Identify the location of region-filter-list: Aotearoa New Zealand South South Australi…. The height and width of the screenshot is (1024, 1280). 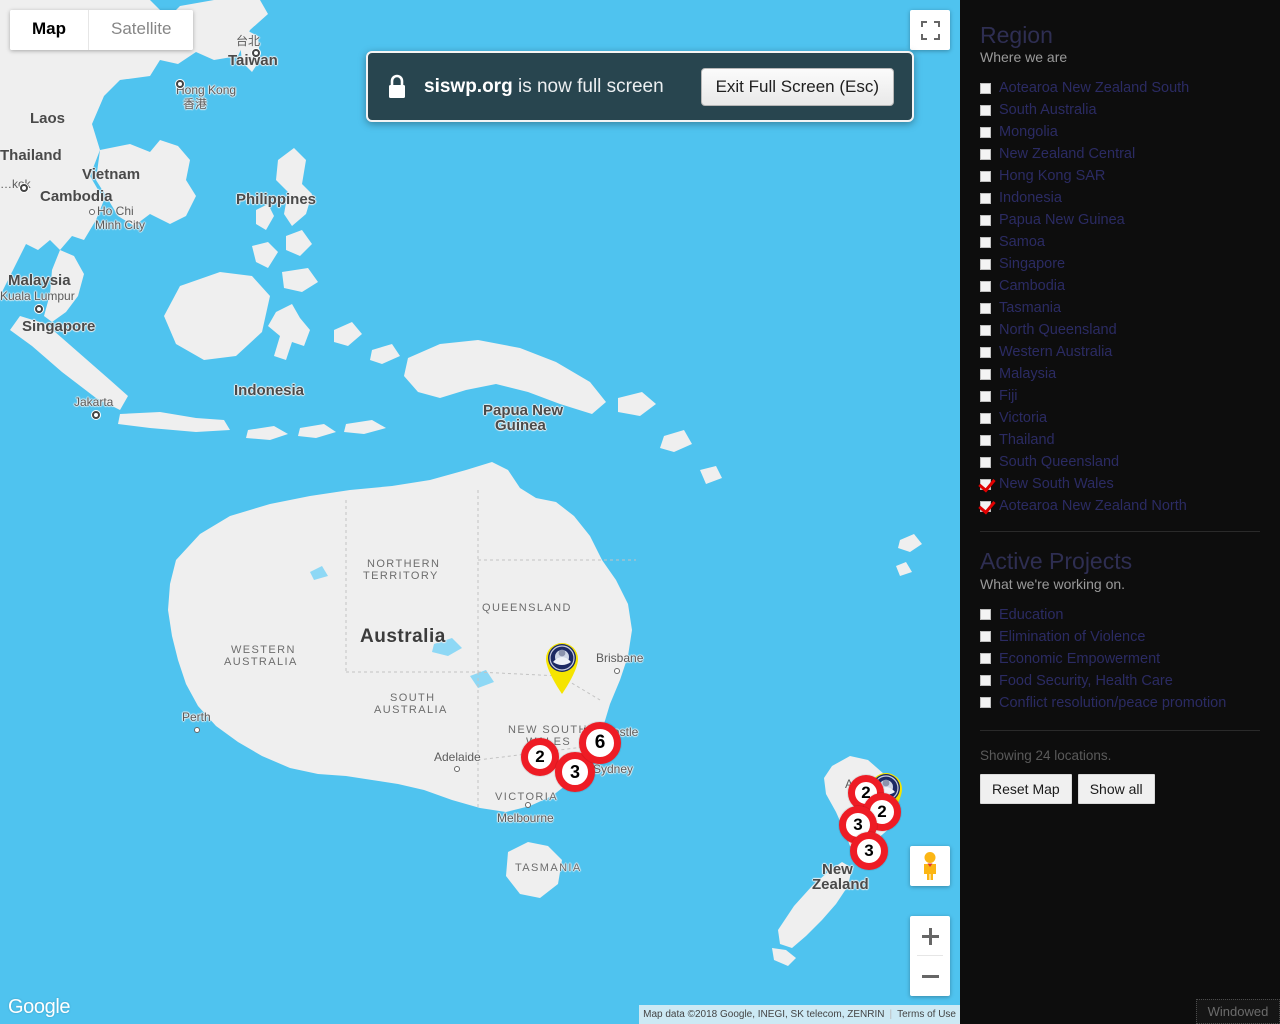
(1120, 297).